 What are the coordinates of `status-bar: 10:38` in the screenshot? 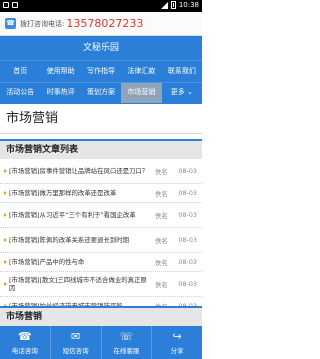 It's located at (101, 6).